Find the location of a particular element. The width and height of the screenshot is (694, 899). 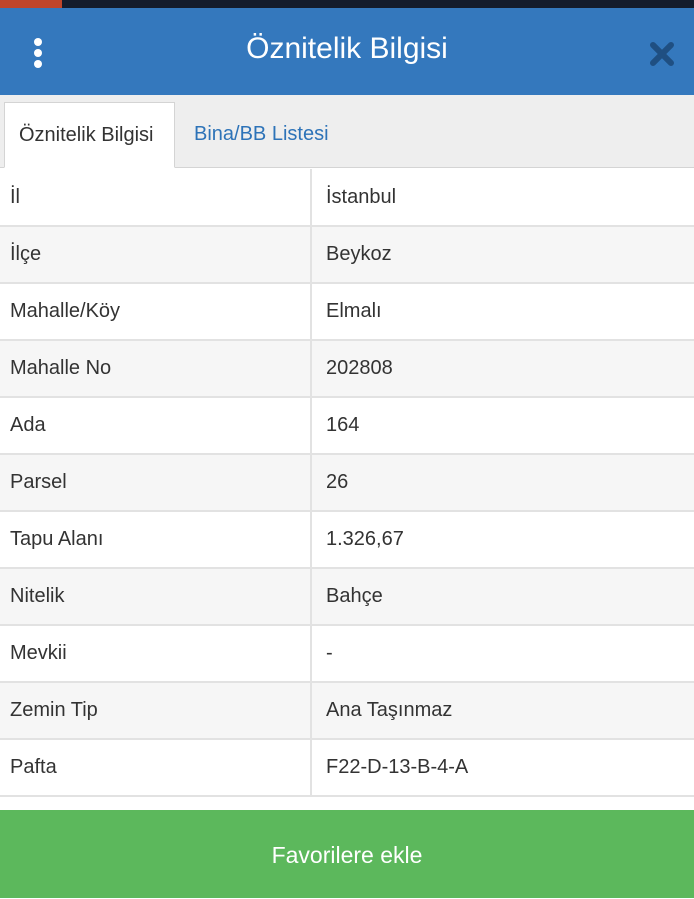

attribute-value: 26 is located at coordinates (502, 483).